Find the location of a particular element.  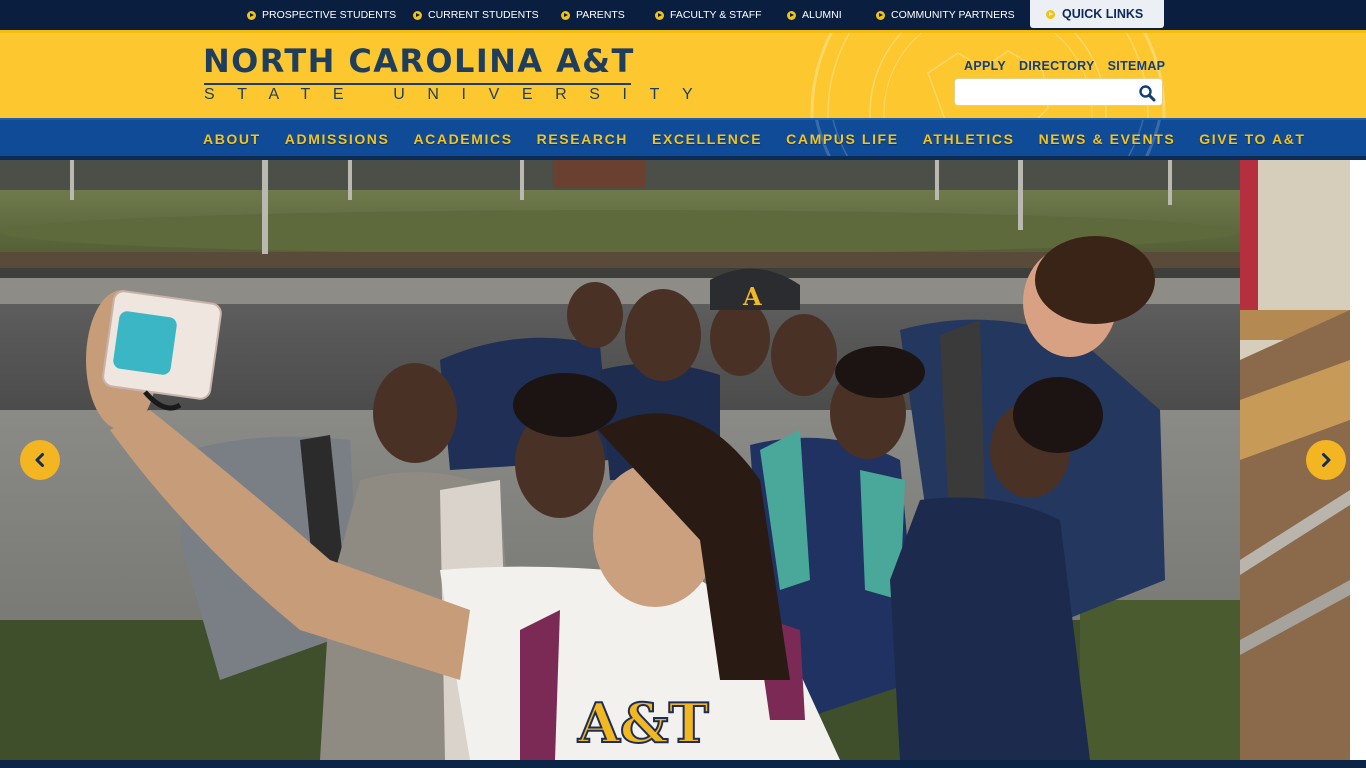

chevron-right-icon is located at coordinates (1326, 460).